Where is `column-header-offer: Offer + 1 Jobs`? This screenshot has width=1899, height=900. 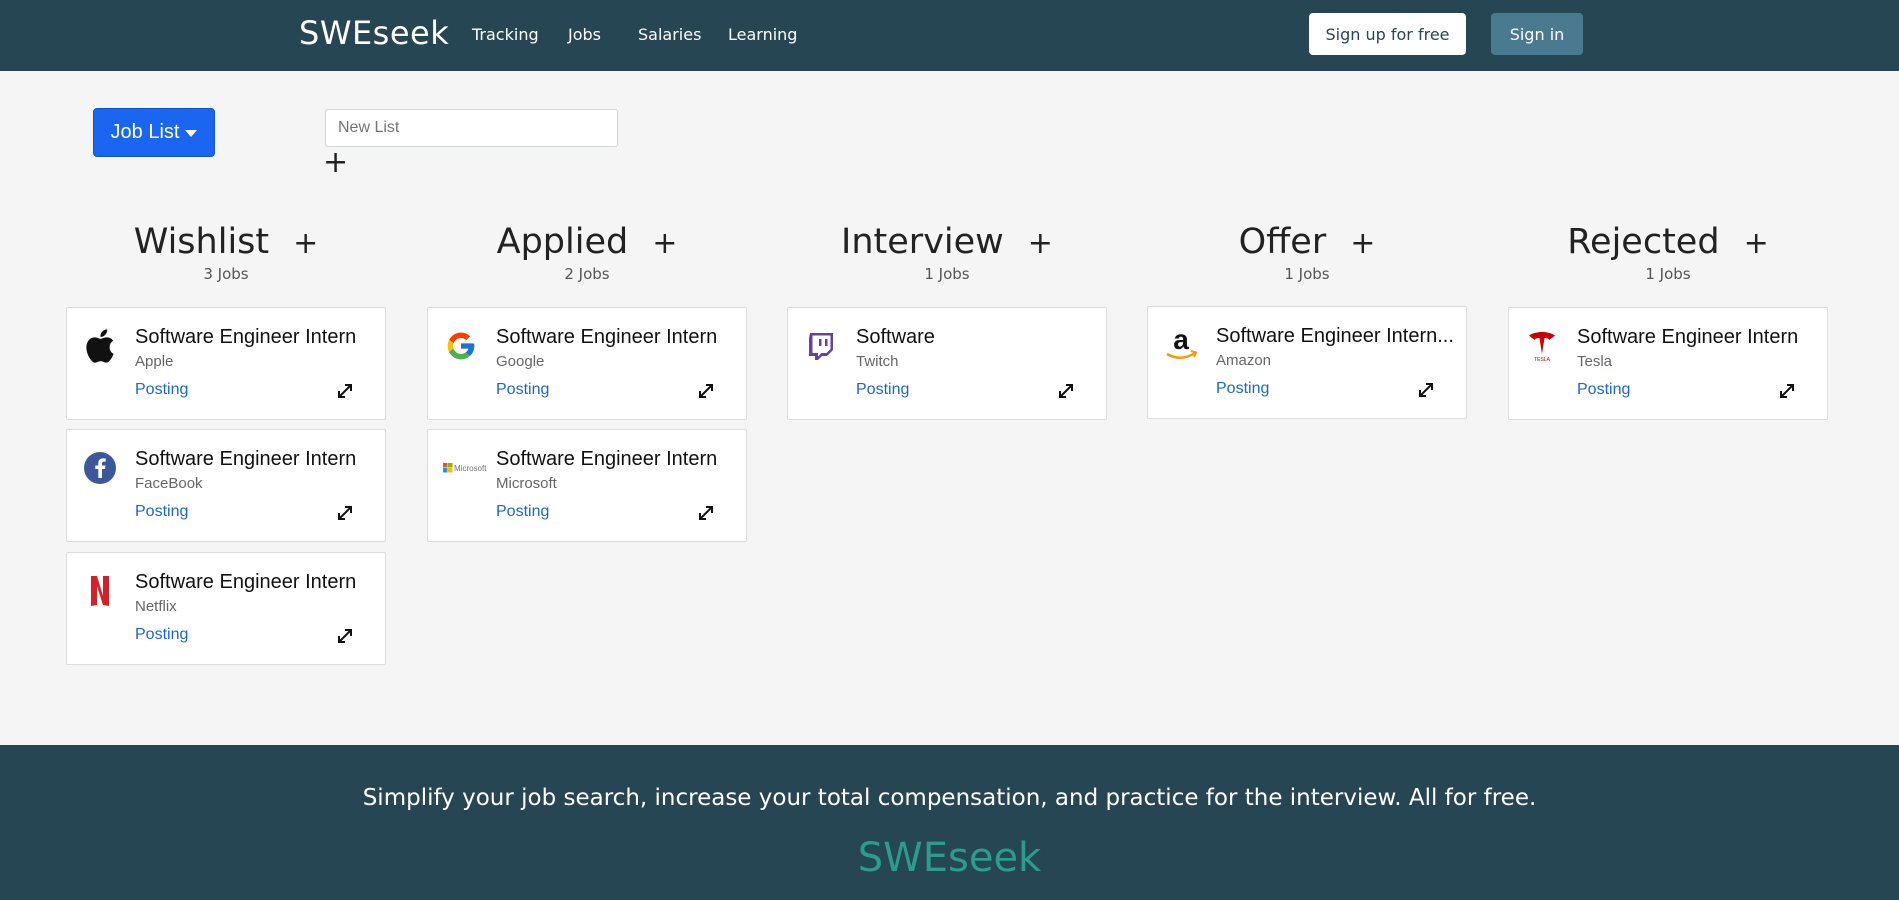
column-header-offer: Offer + 1 Jobs is located at coordinates (1307, 252).